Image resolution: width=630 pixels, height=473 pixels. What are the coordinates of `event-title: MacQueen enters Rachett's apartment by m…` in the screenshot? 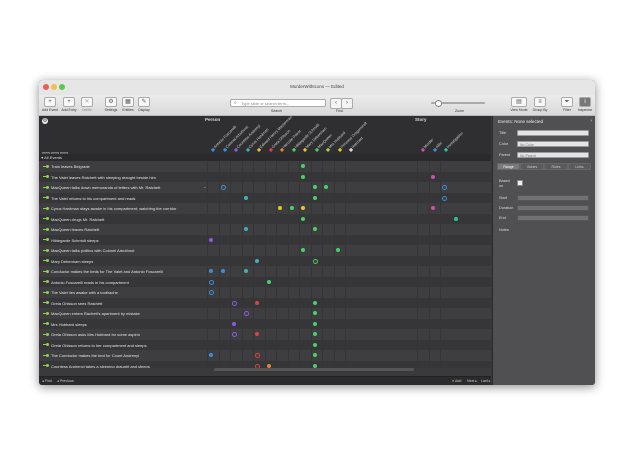 It's located at (95, 313).